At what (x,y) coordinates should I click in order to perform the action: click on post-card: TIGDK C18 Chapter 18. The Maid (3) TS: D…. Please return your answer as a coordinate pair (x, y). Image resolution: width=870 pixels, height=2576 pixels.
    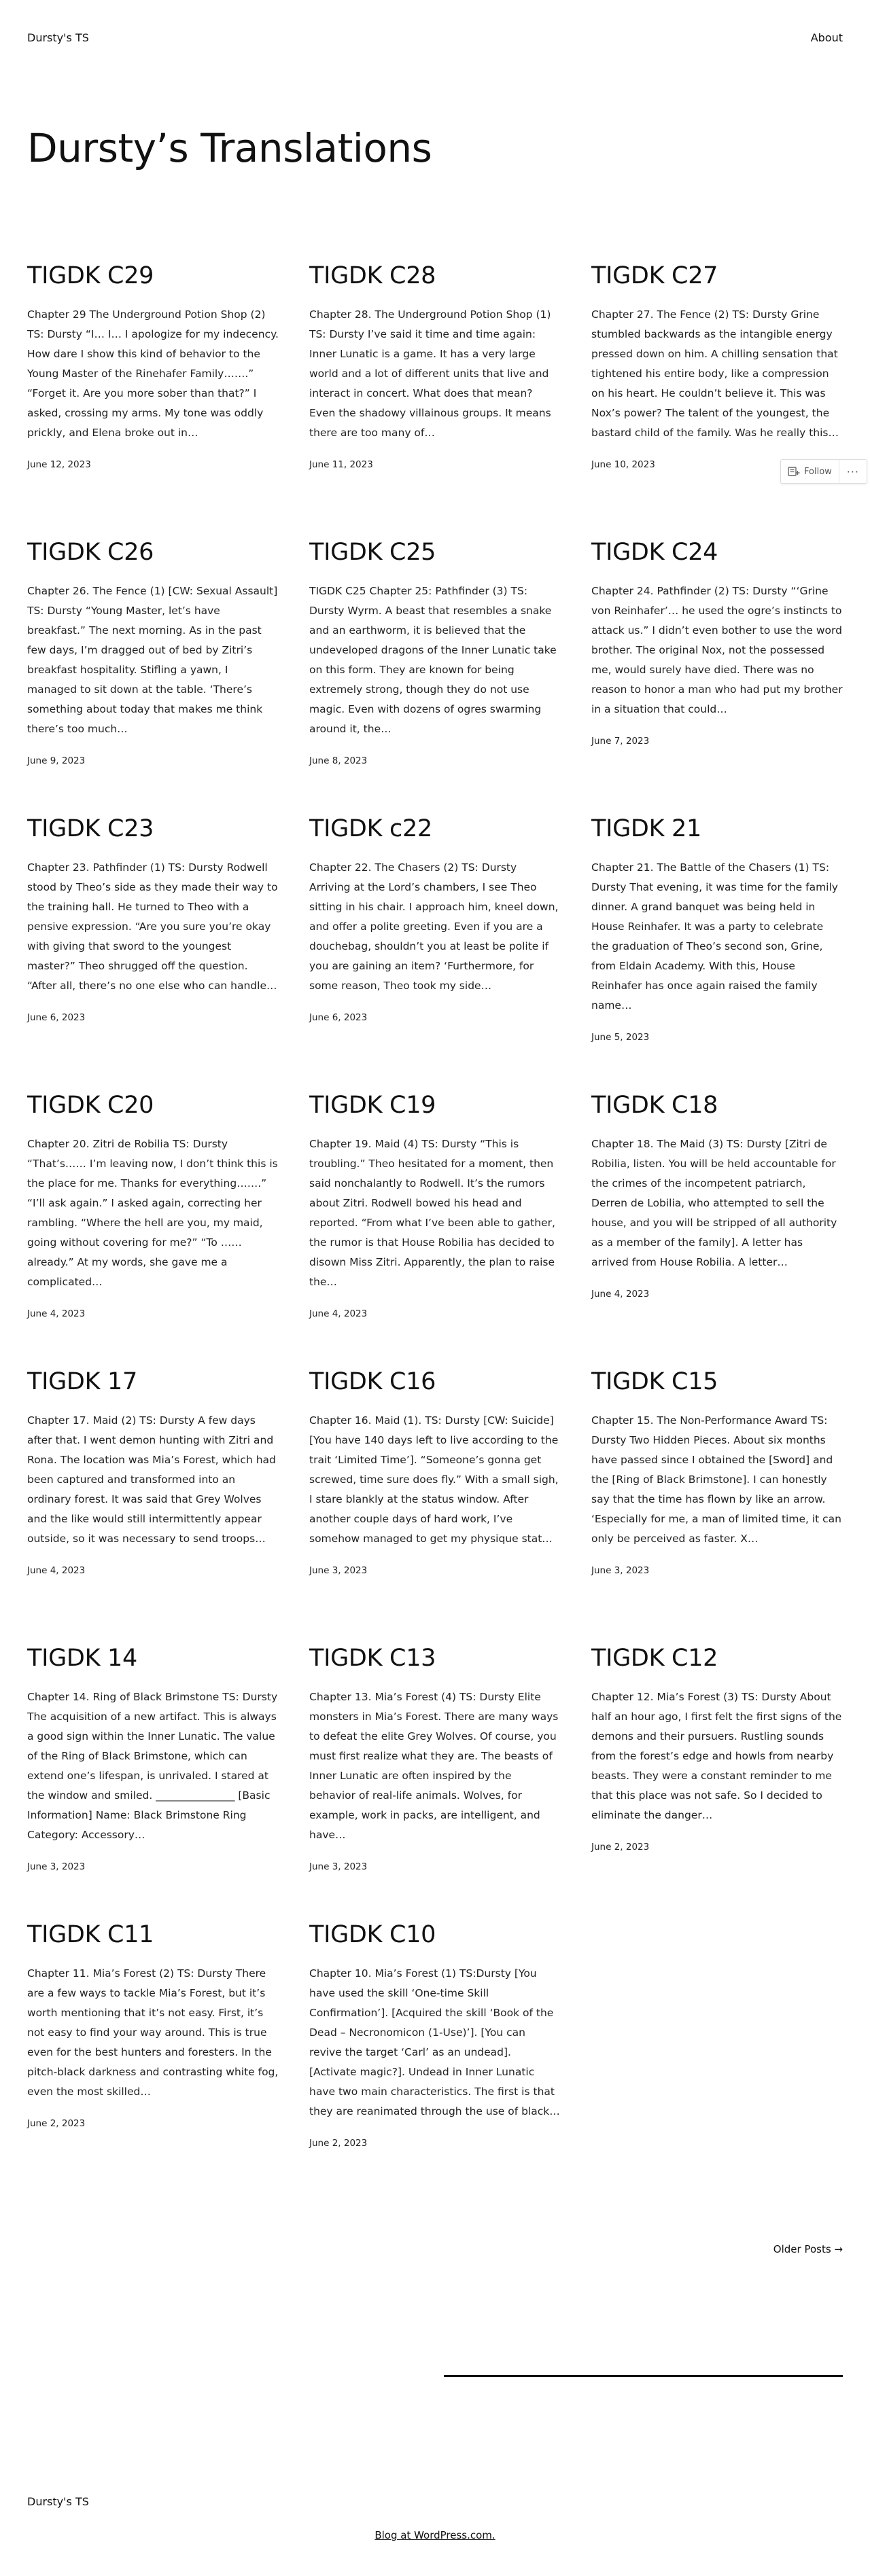
    Looking at the image, I should click on (717, 1229).